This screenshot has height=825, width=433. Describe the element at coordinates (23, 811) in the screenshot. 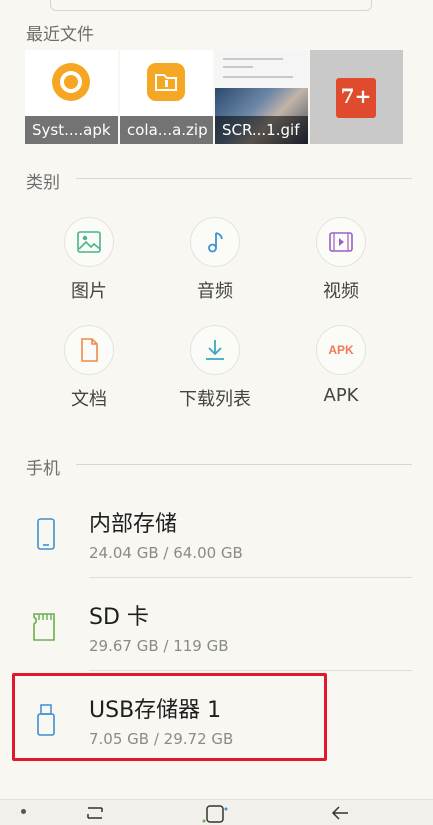

I see `nav-dot-icon` at that location.